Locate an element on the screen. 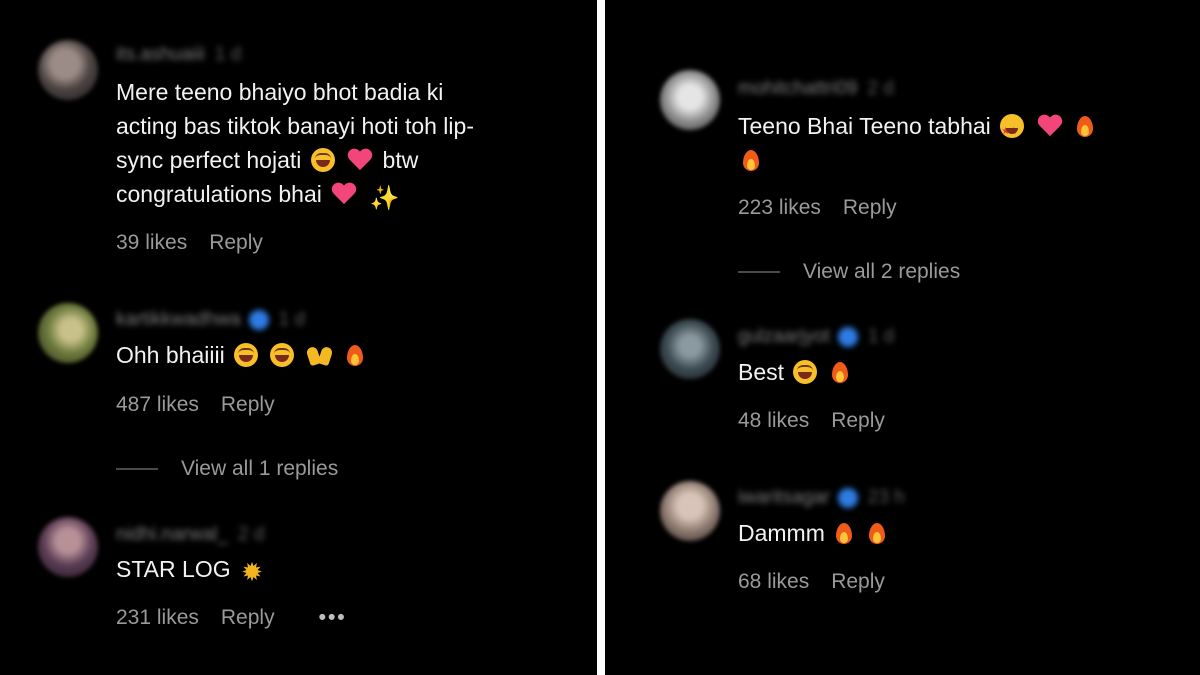 Image resolution: width=1200 pixels, height=675 pixels. comment-username: its.ashuaiii 1 d is located at coordinates (178, 55).